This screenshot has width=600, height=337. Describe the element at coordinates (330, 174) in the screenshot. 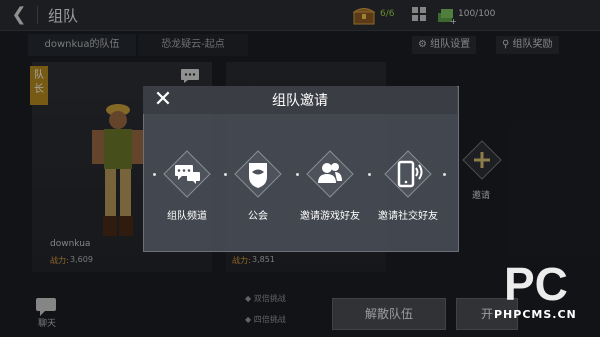

I see `game-friends-icon` at that location.